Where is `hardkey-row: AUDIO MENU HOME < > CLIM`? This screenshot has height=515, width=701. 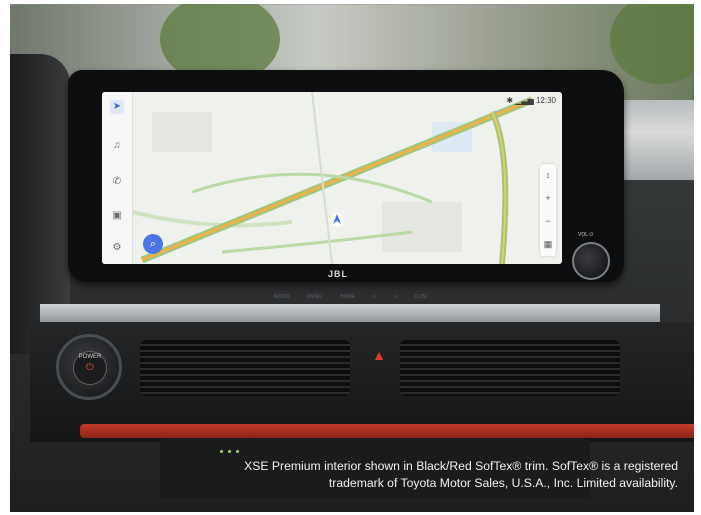 hardkey-row: AUDIO MENU HOME < > CLIM is located at coordinates (350, 297).